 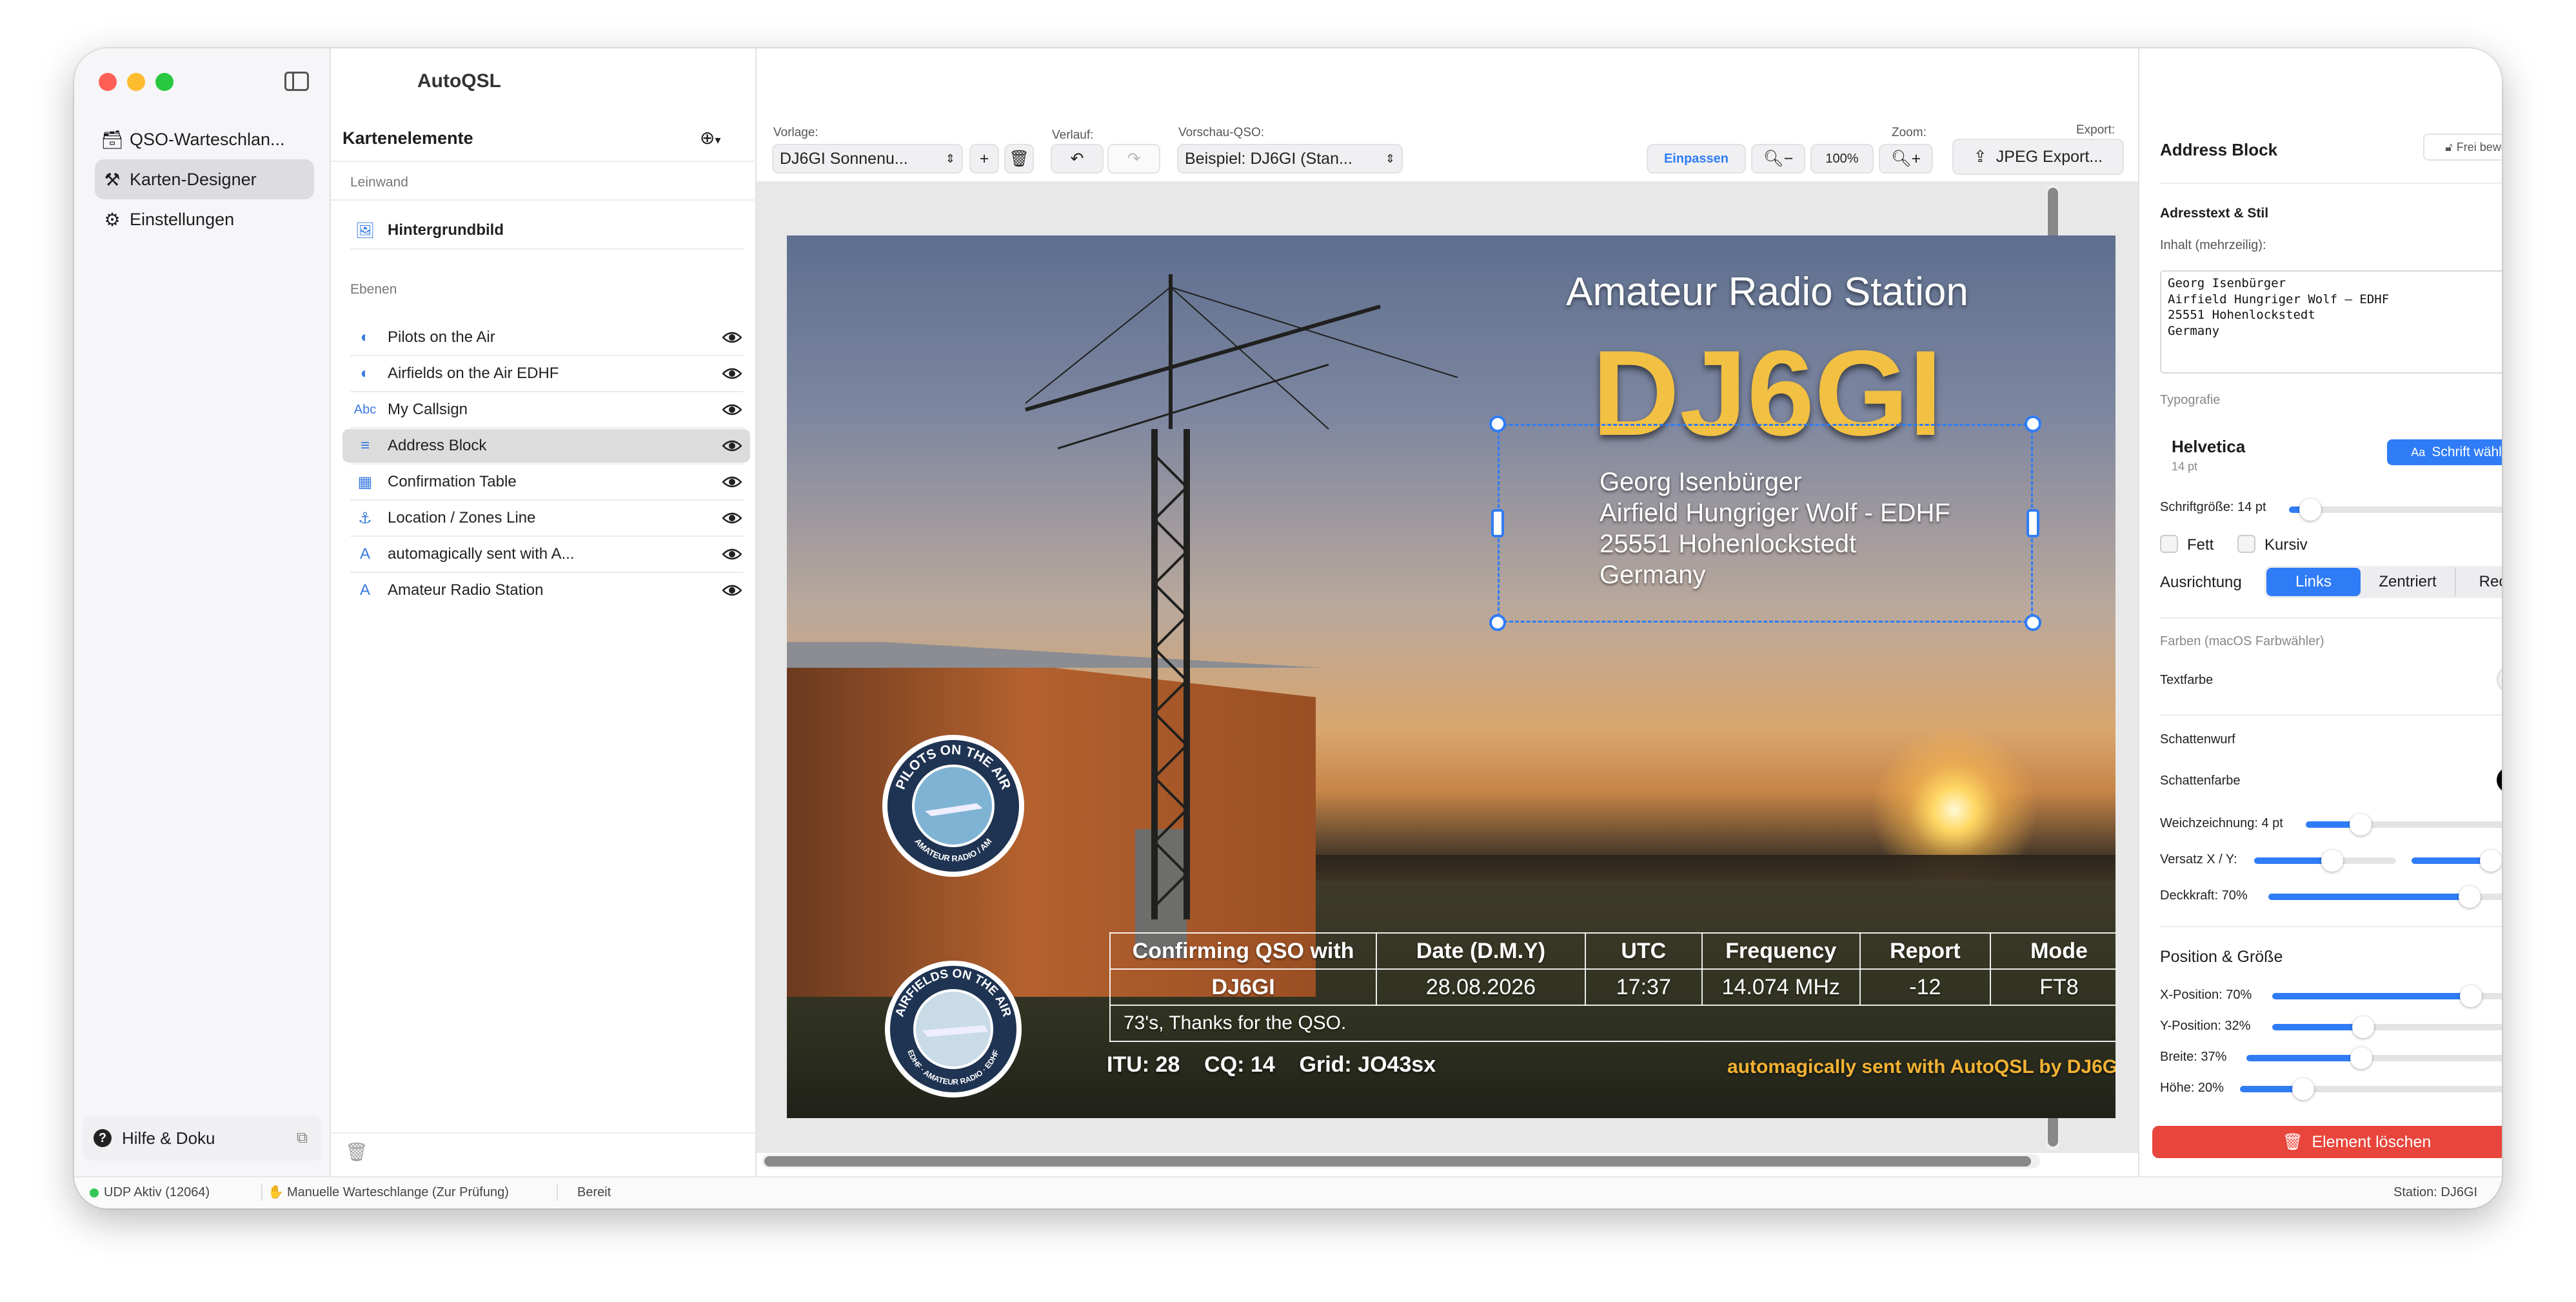 I want to click on template-select: DJ6GI Sonnenu... ⇕, so click(x=867, y=159).